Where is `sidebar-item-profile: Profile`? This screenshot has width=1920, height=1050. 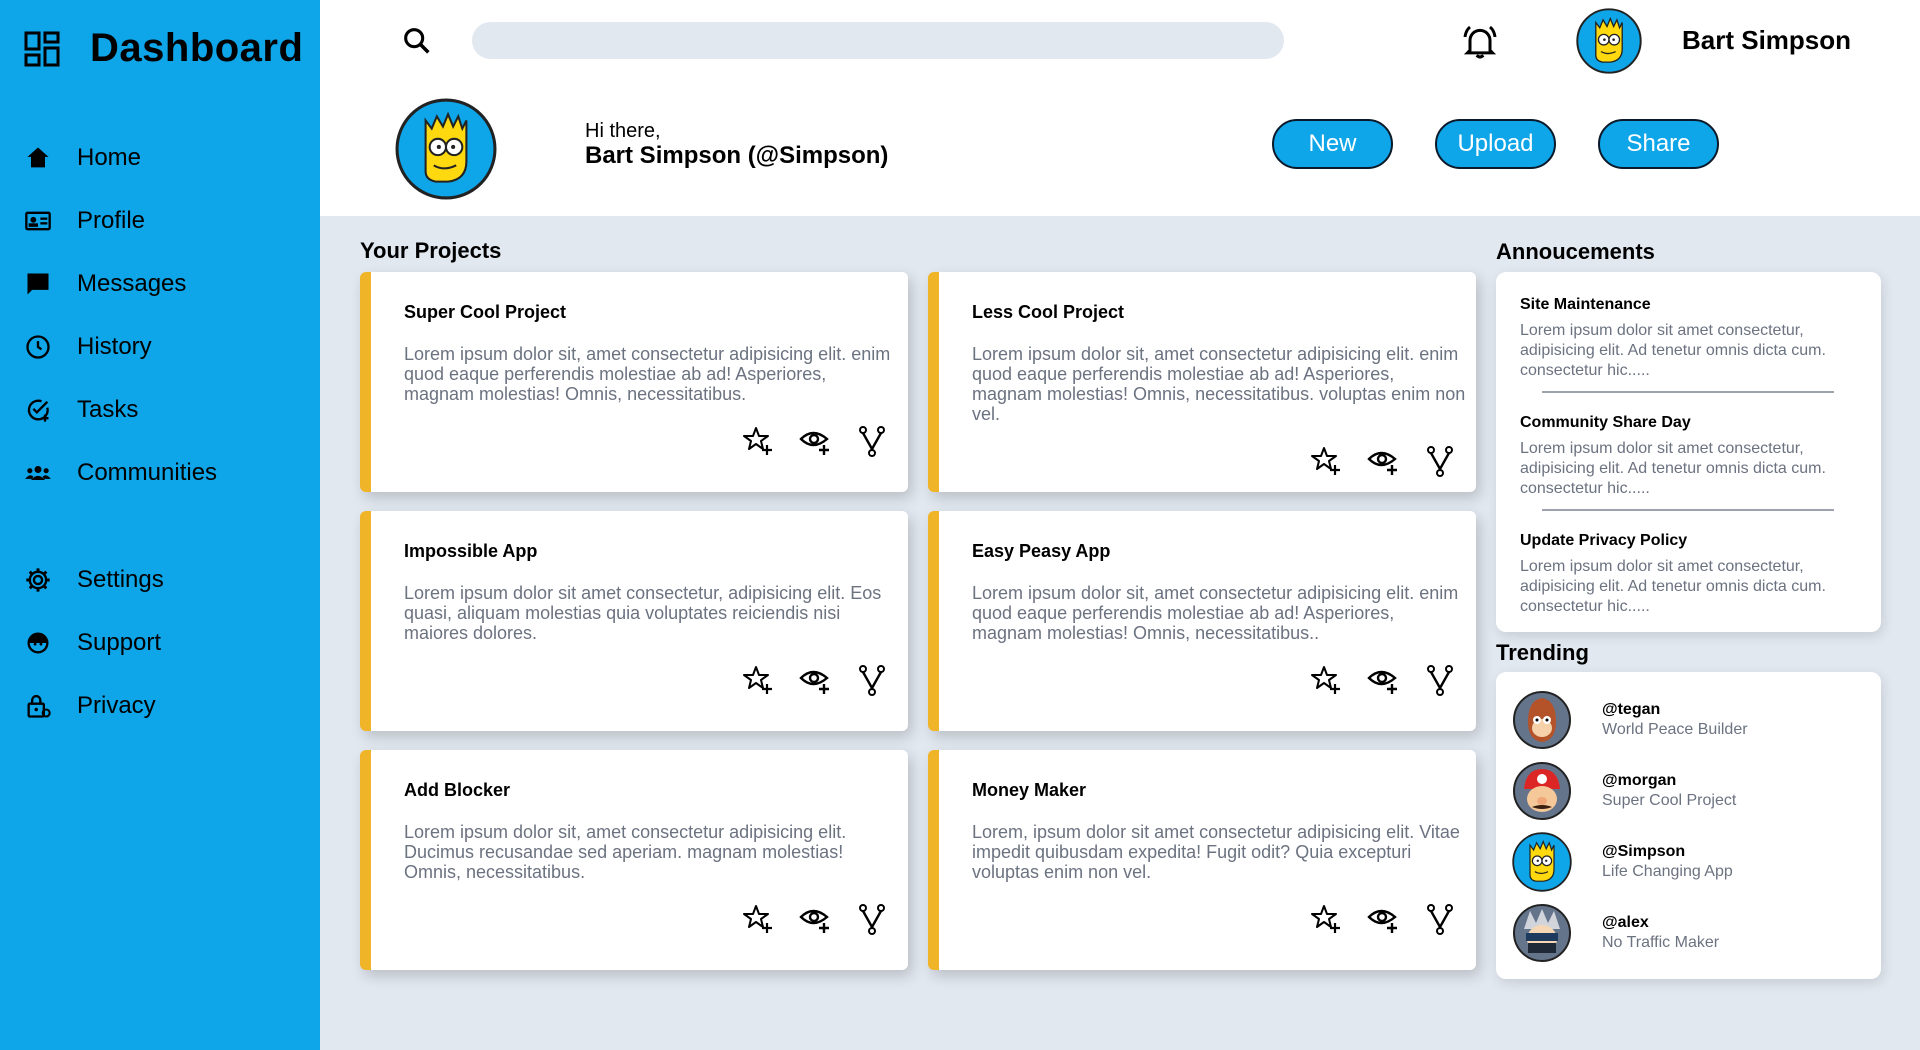
sidebar-item-profile: Profile is located at coordinates (159, 221).